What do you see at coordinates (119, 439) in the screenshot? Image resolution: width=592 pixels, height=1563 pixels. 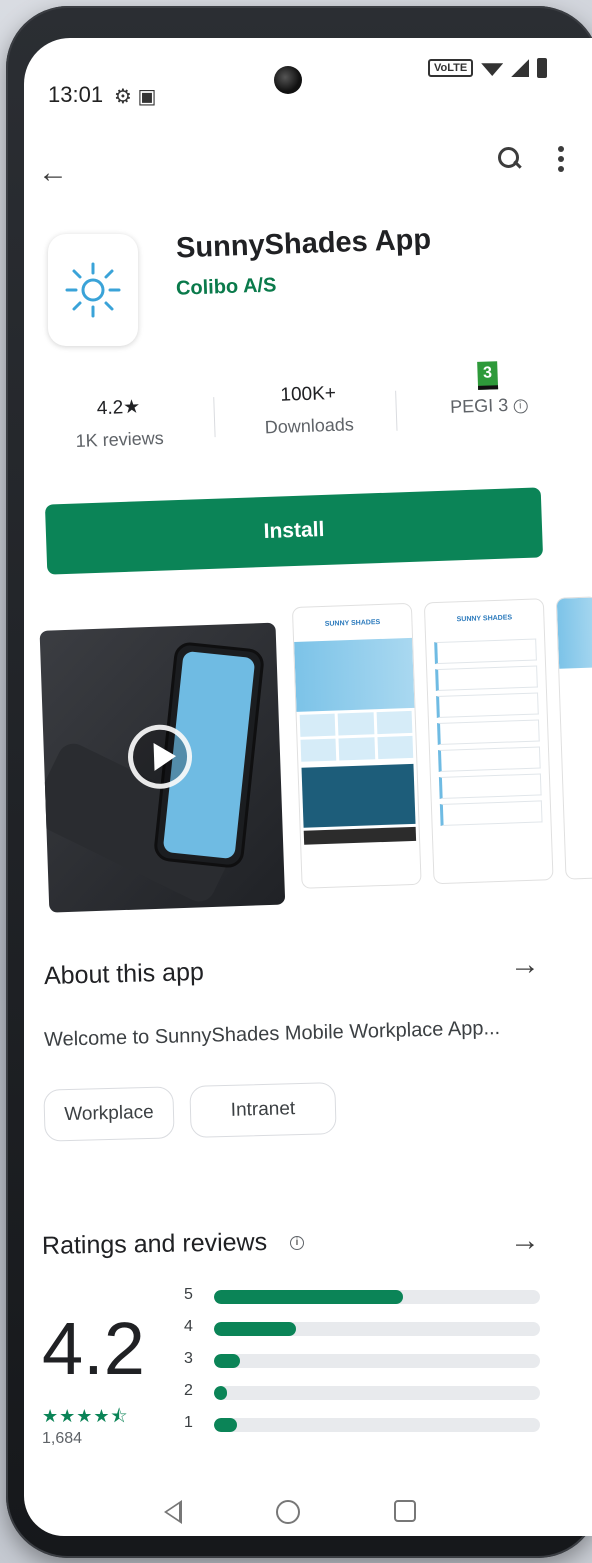 I see `reviews-label: 1K reviews` at bounding box center [119, 439].